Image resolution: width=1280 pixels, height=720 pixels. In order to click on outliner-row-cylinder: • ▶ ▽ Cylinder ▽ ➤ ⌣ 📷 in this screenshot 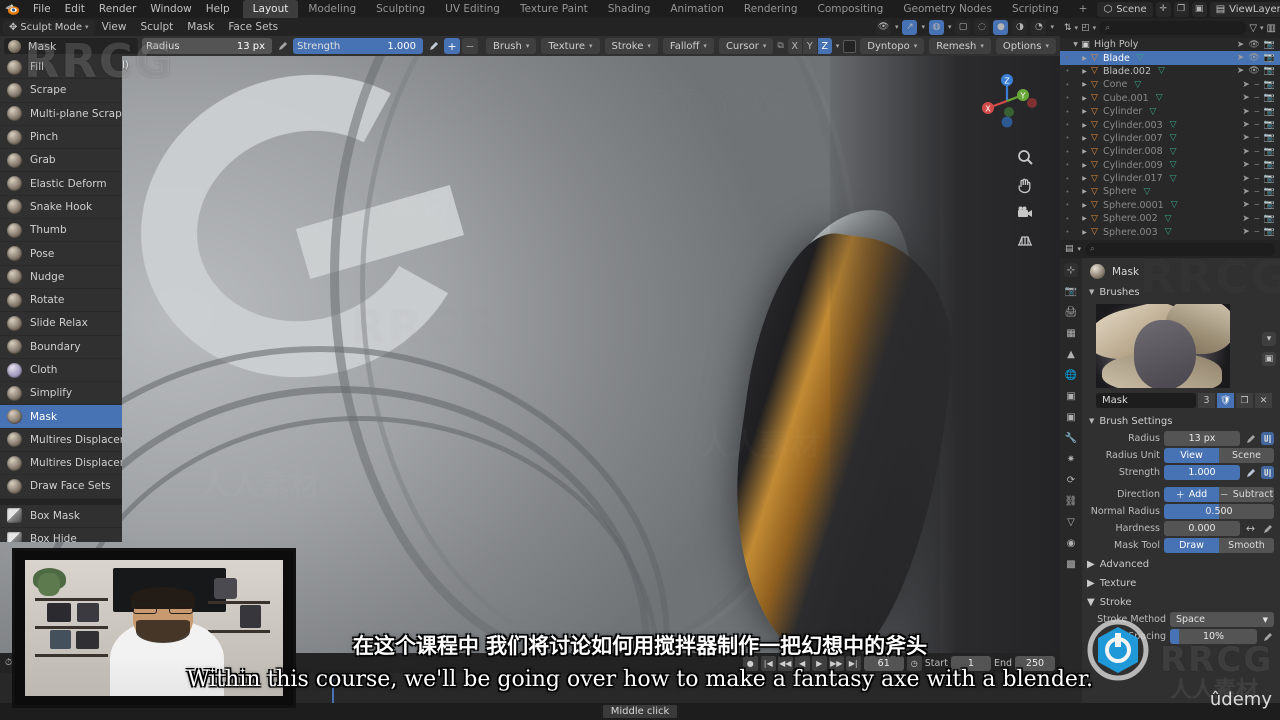, I will do `click(1170, 111)`.